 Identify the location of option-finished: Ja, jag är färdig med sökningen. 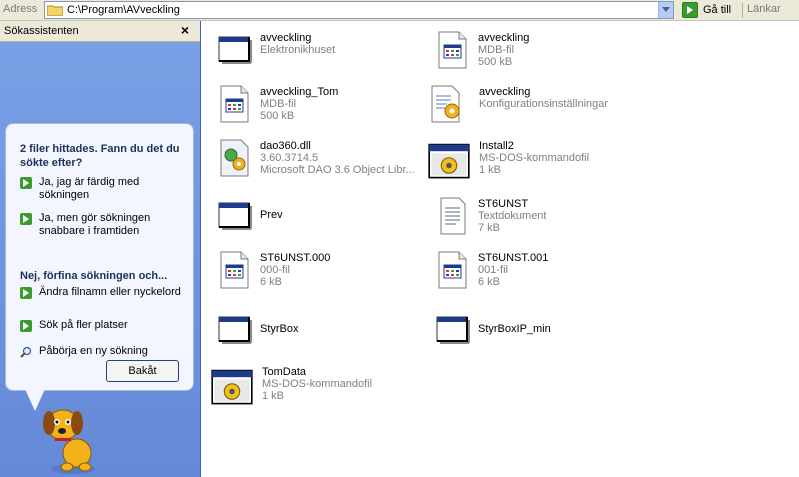
(102, 190).